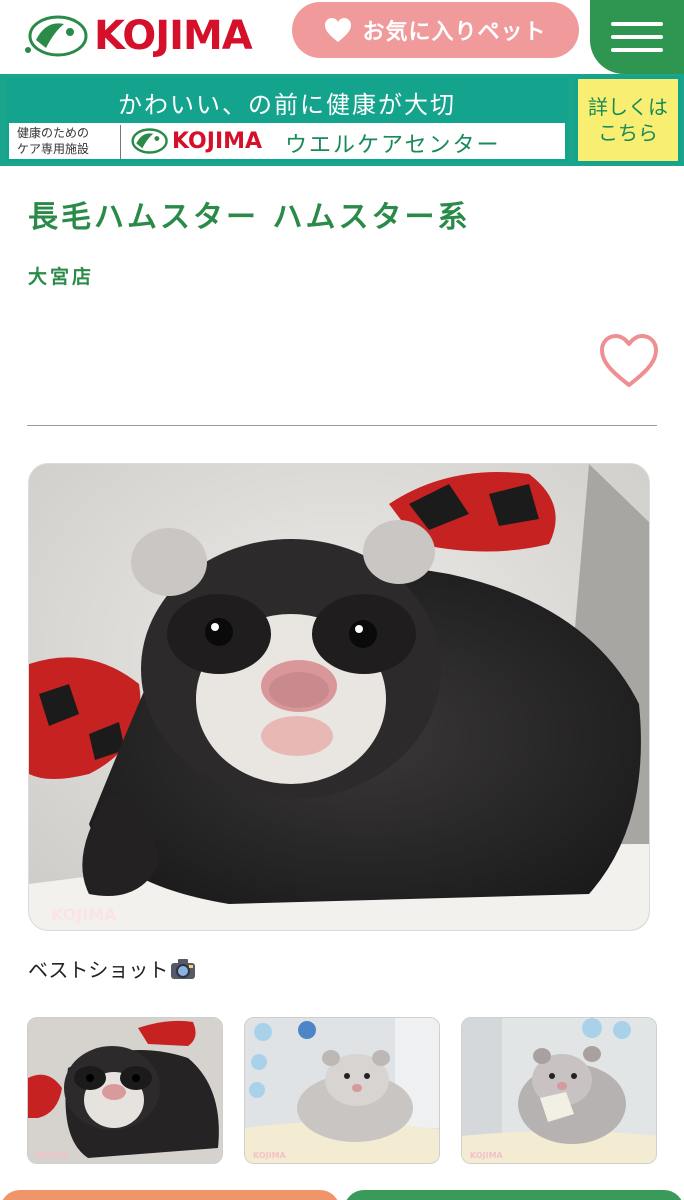  What do you see at coordinates (98, 970) in the screenshot?
I see `caption-text: ベストショット` at bounding box center [98, 970].